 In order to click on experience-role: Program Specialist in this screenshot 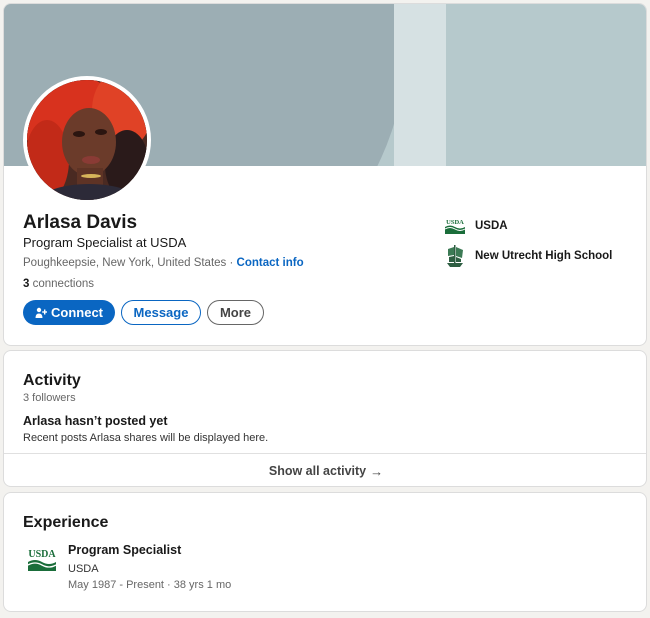, I will do `click(125, 550)`.